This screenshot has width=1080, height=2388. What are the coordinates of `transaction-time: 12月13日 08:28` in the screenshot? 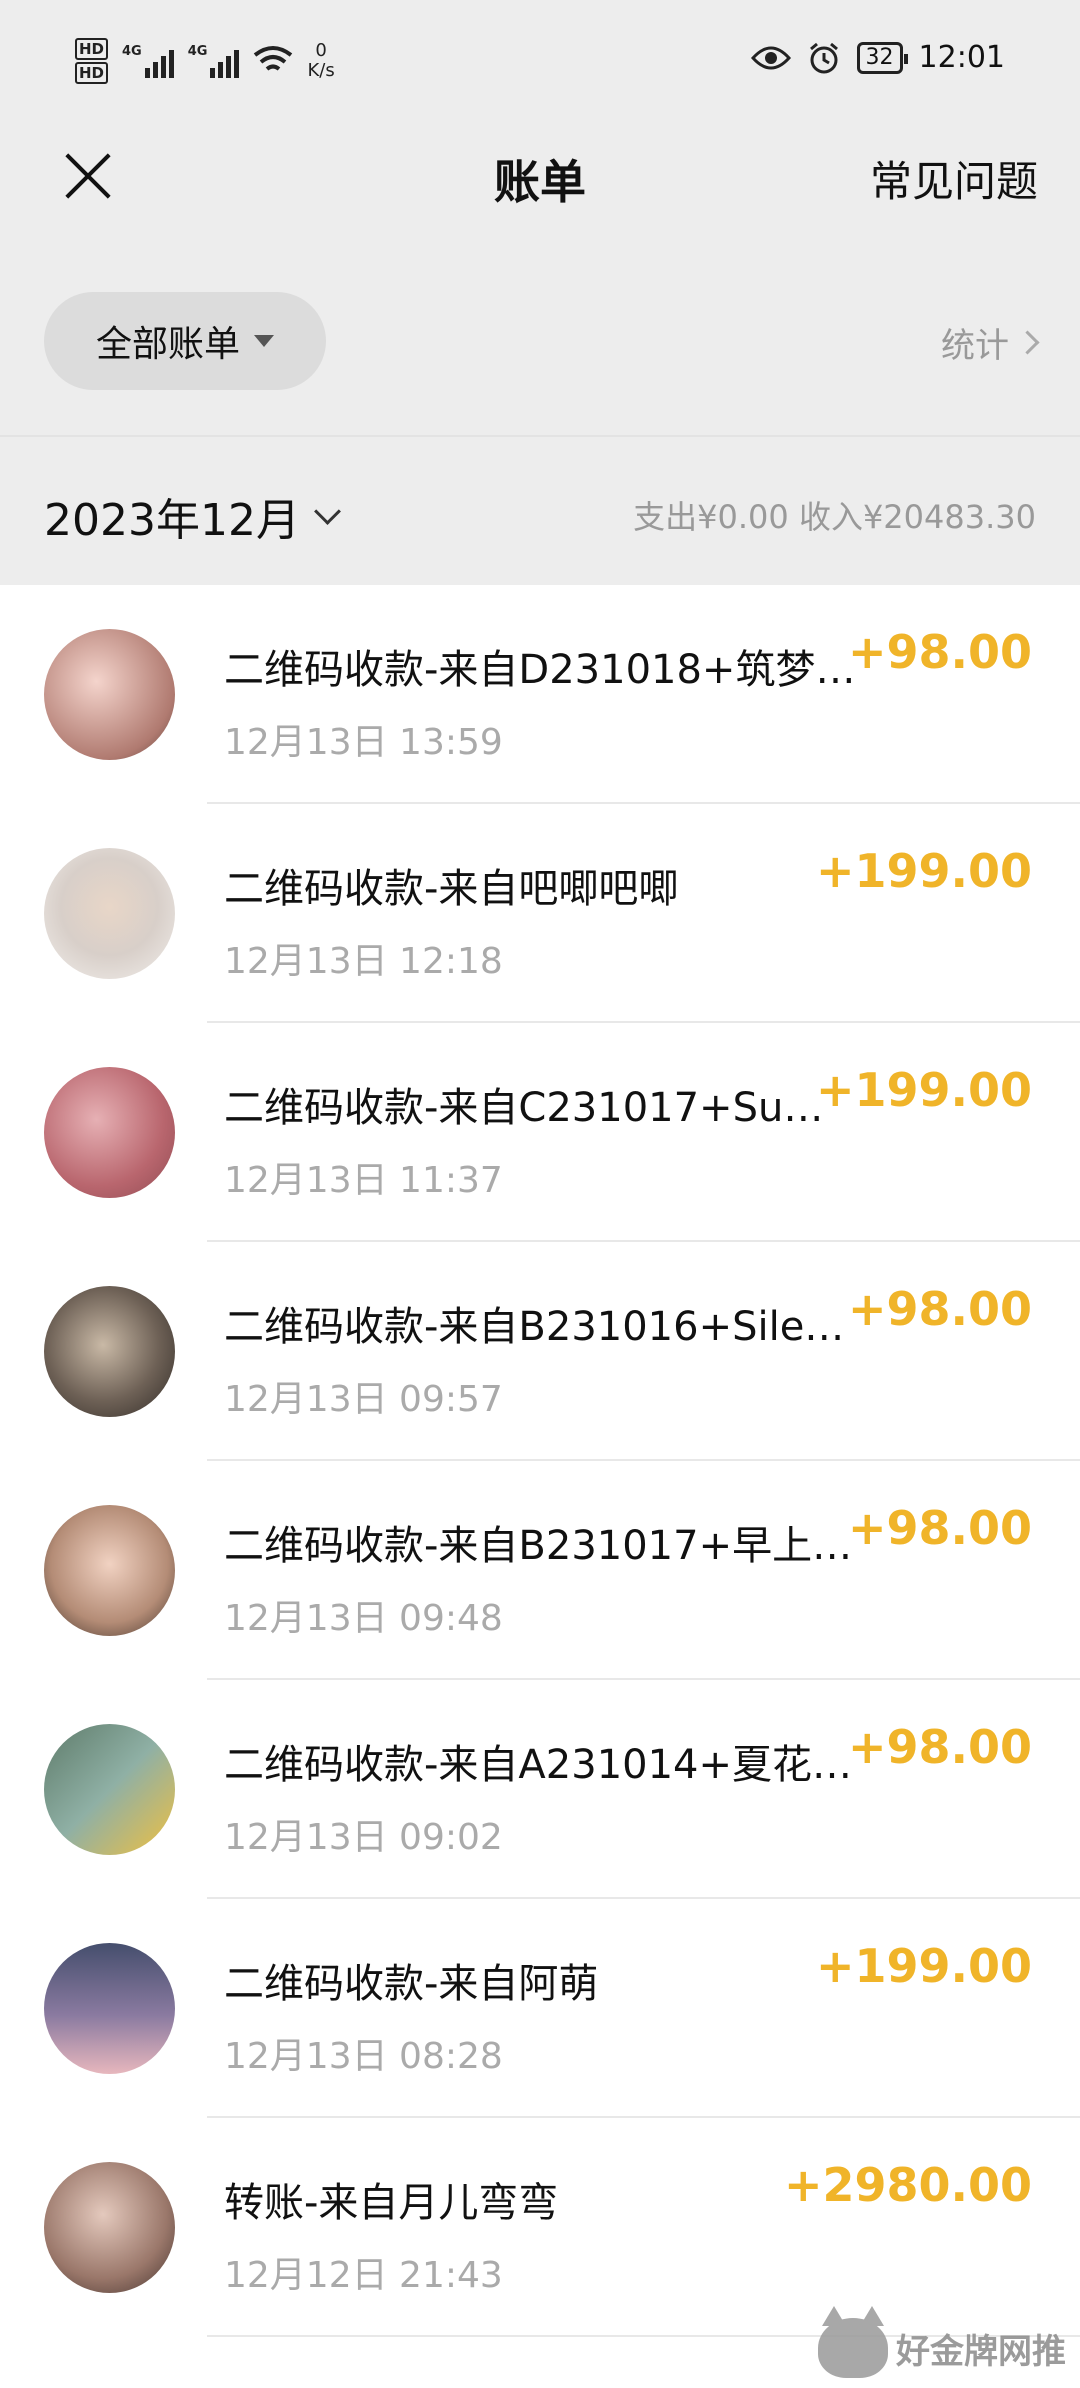 It's located at (363, 2056).